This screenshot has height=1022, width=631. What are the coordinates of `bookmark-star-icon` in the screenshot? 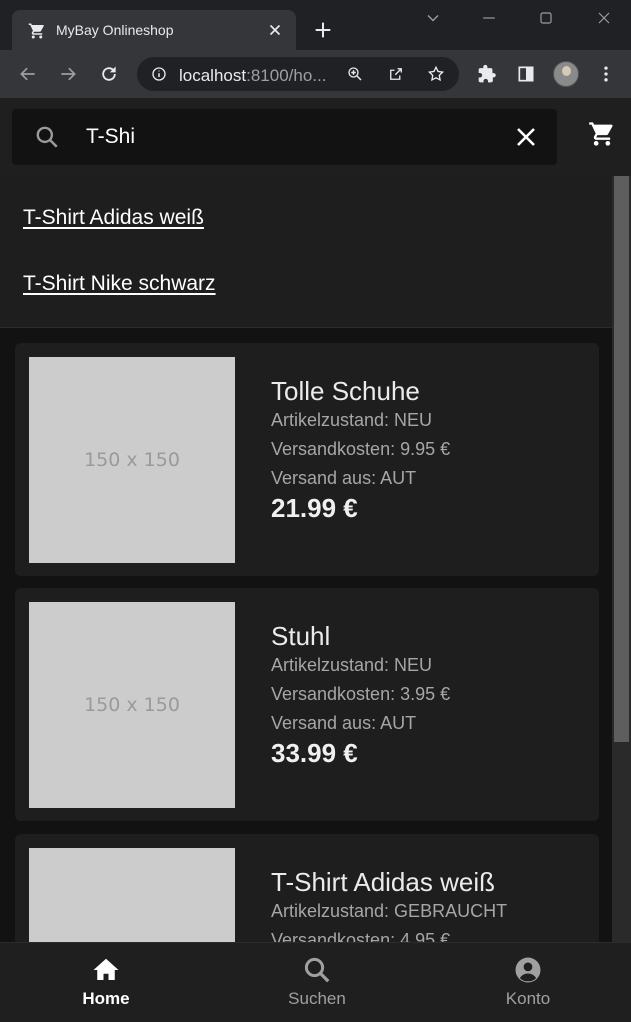 It's located at (436, 74).